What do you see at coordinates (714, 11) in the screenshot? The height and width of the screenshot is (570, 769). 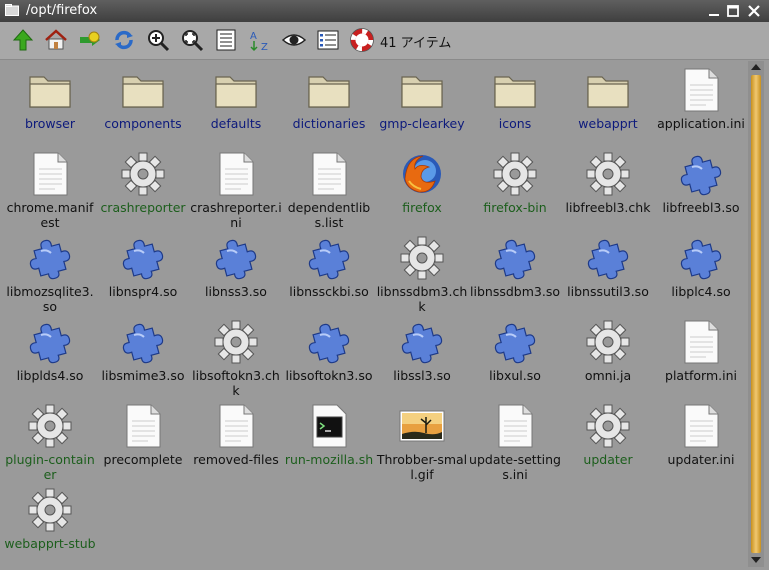 I see `minimize-icon` at bounding box center [714, 11].